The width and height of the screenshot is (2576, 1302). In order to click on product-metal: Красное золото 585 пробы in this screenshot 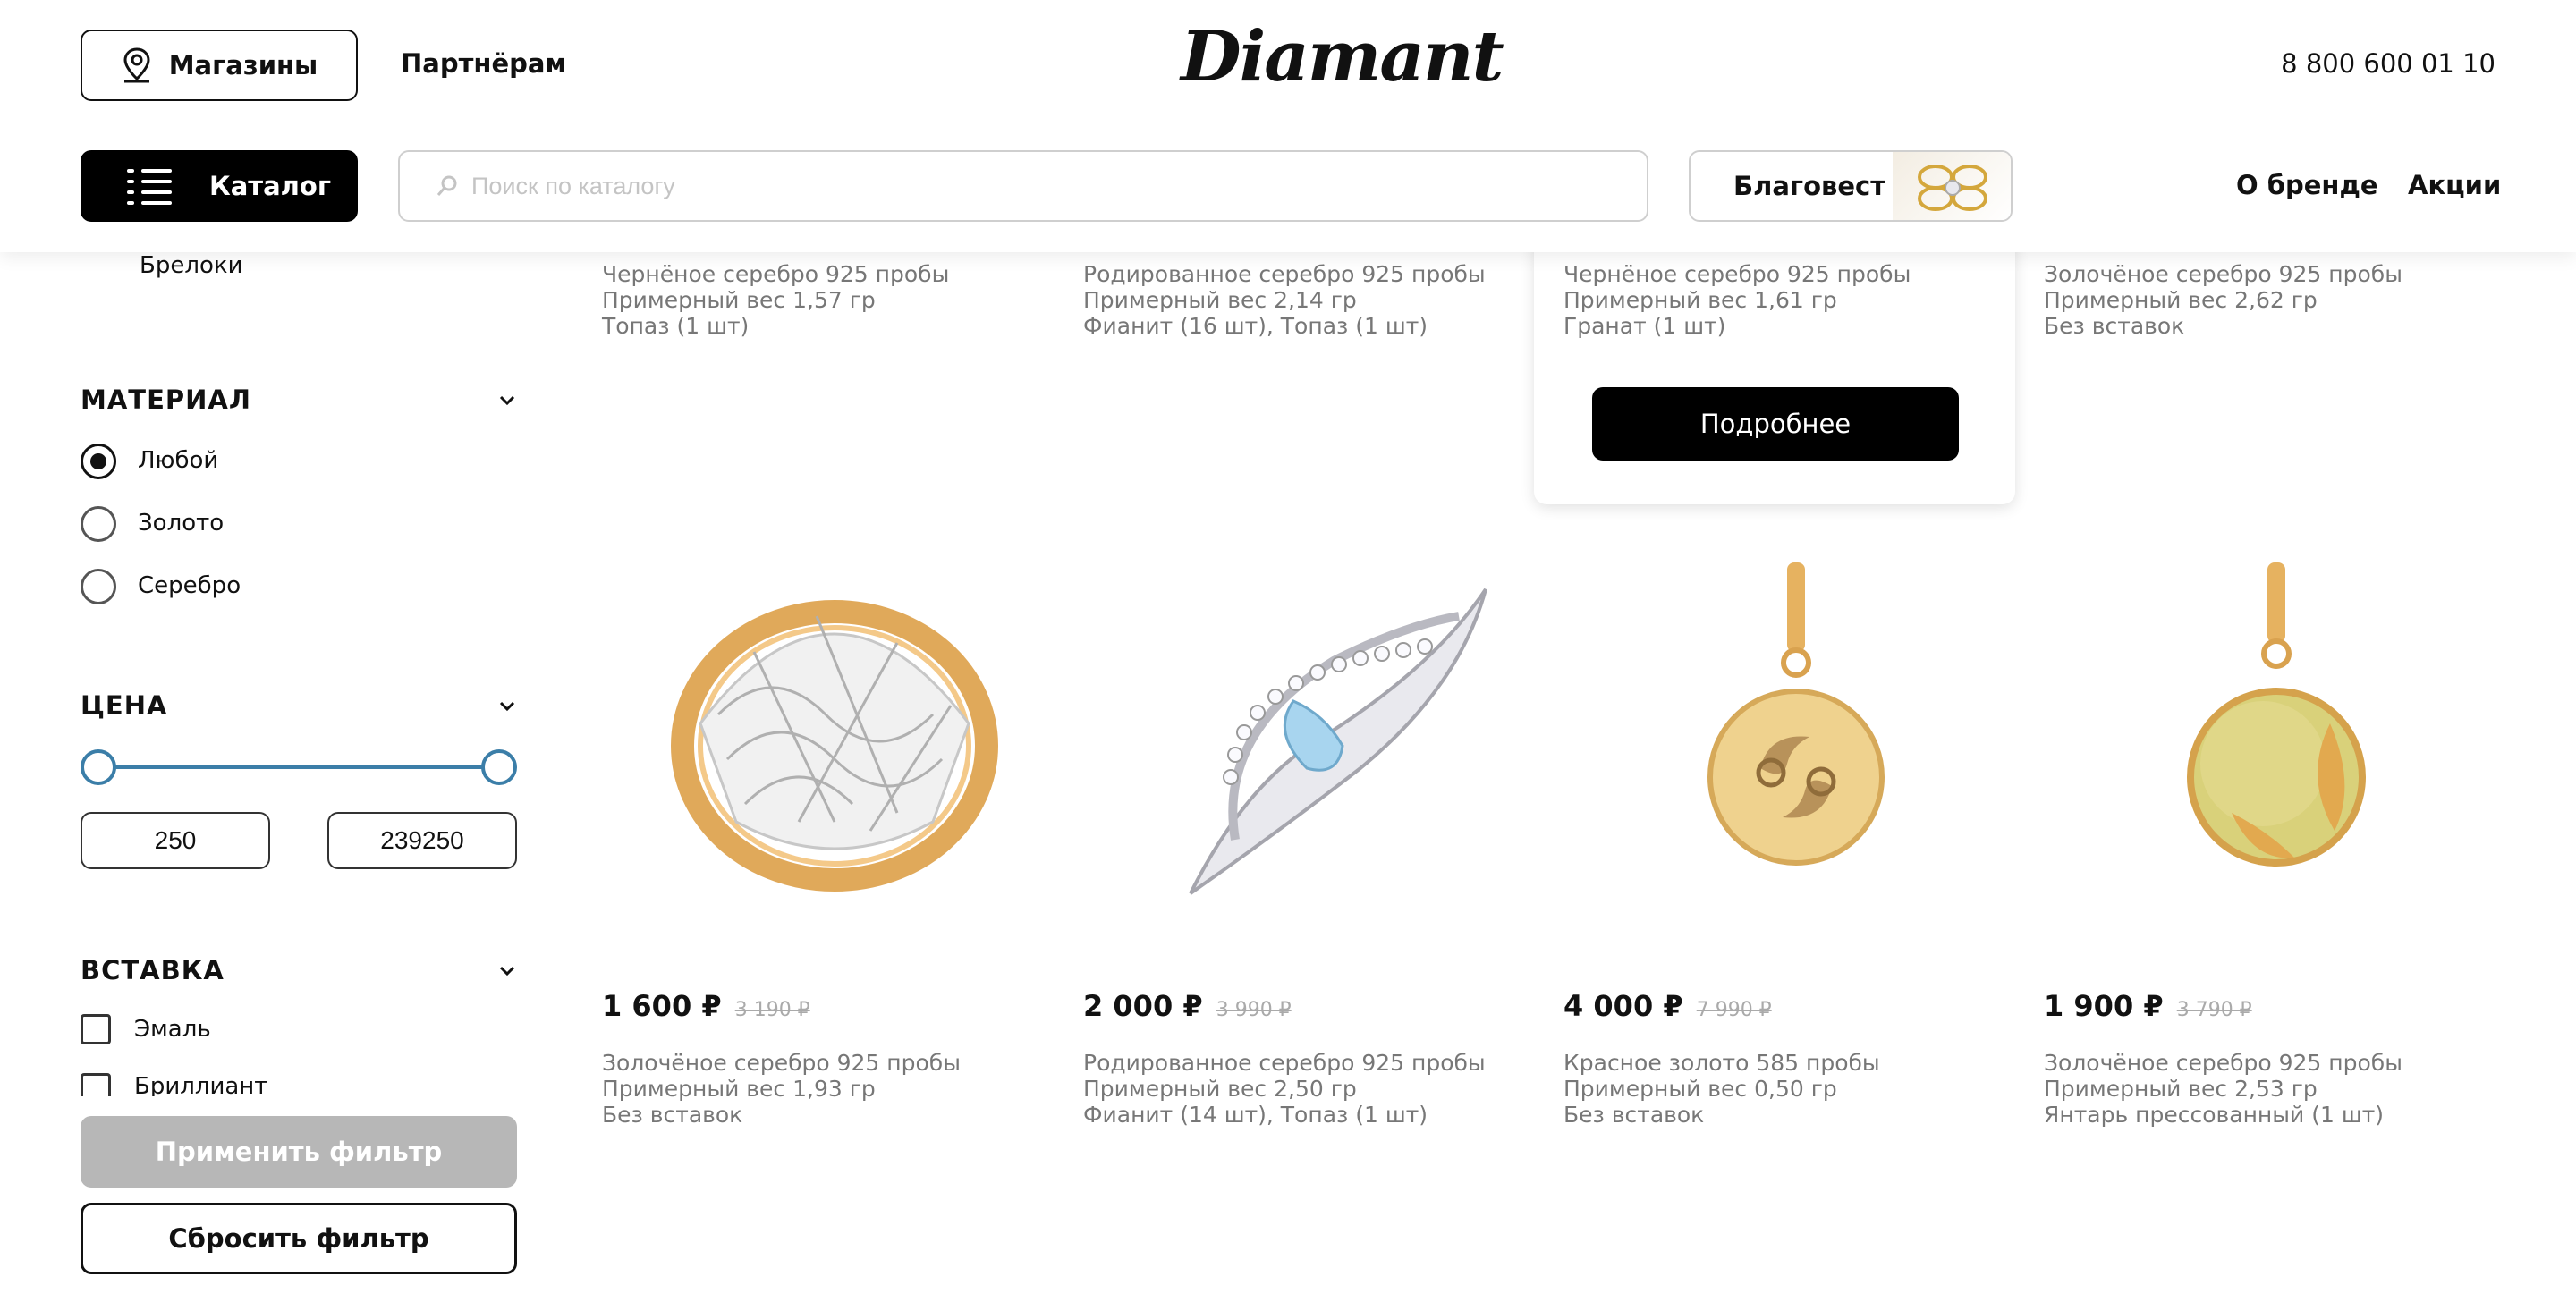, I will do `click(1721, 1063)`.